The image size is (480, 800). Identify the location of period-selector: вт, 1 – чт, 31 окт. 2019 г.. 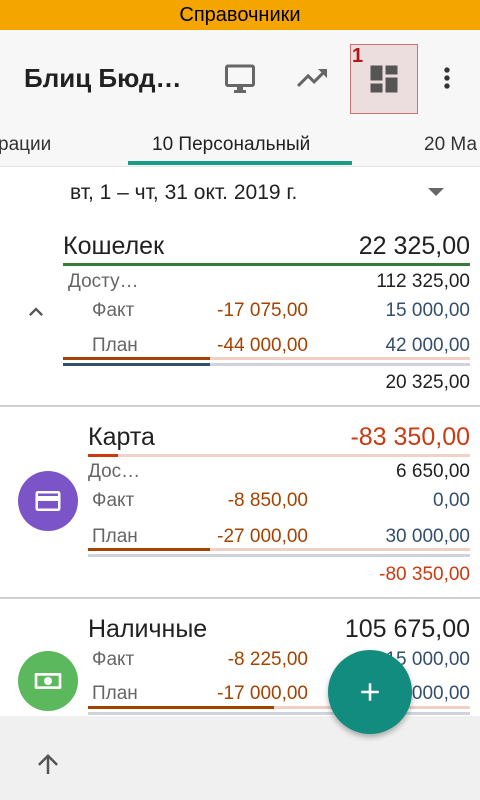
(240, 192).